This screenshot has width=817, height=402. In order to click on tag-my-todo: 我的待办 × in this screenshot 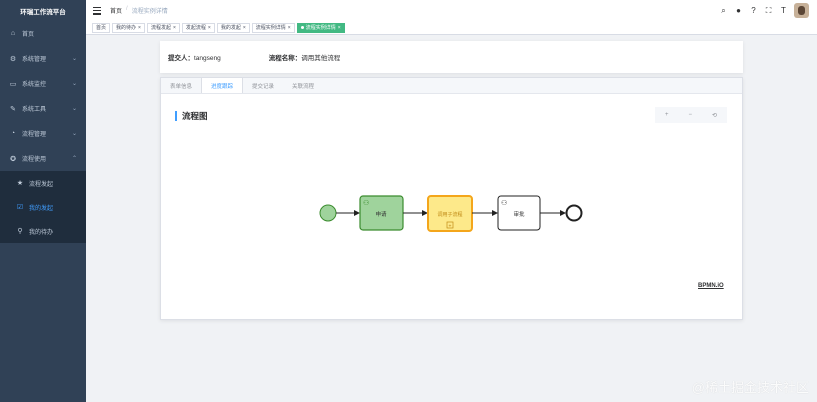, I will do `click(128, 27)`.